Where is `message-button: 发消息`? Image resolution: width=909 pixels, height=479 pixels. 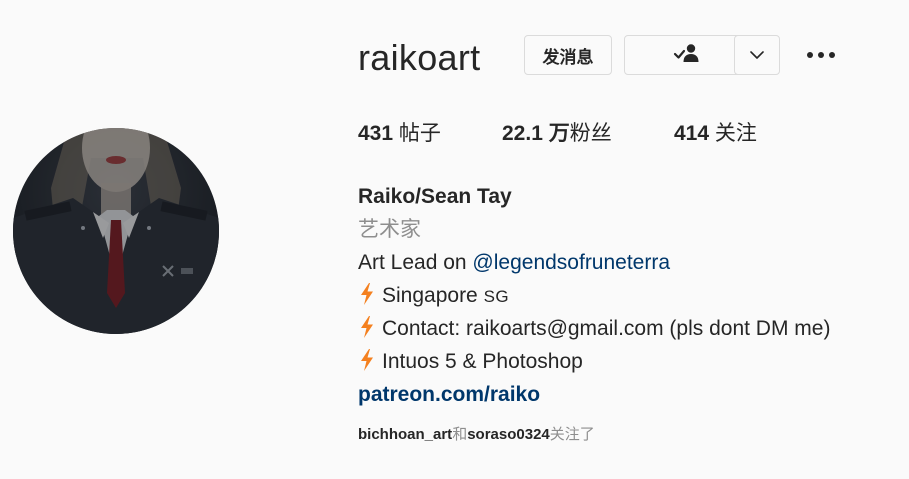
message-button: 发消息 is located at coordinates (568, 55).